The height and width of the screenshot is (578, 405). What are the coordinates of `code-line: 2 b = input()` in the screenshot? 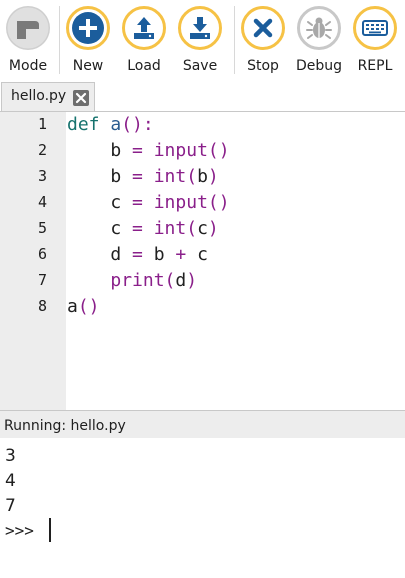 It's located at (202, 151).